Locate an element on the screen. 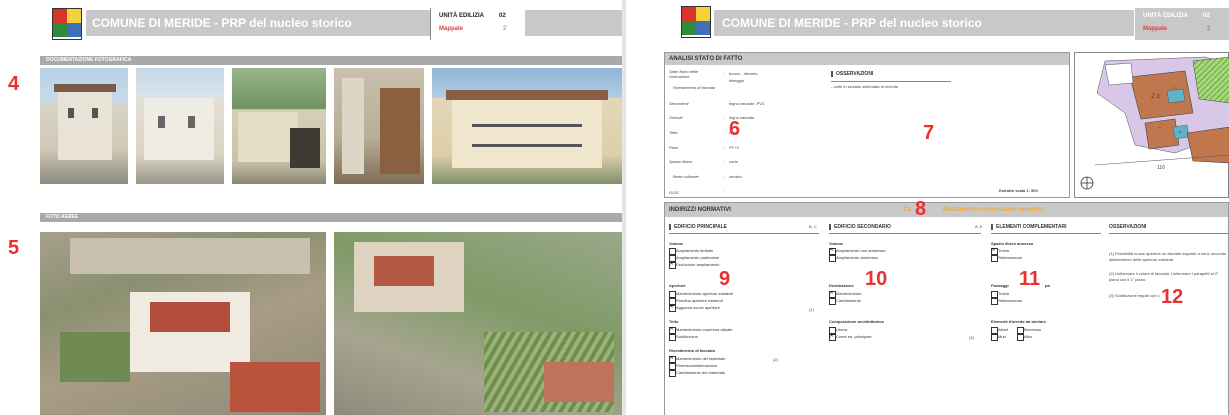  checkbox-mantenimento-materiale: Mantenimento del materiale is located at coordinates (697, 359).